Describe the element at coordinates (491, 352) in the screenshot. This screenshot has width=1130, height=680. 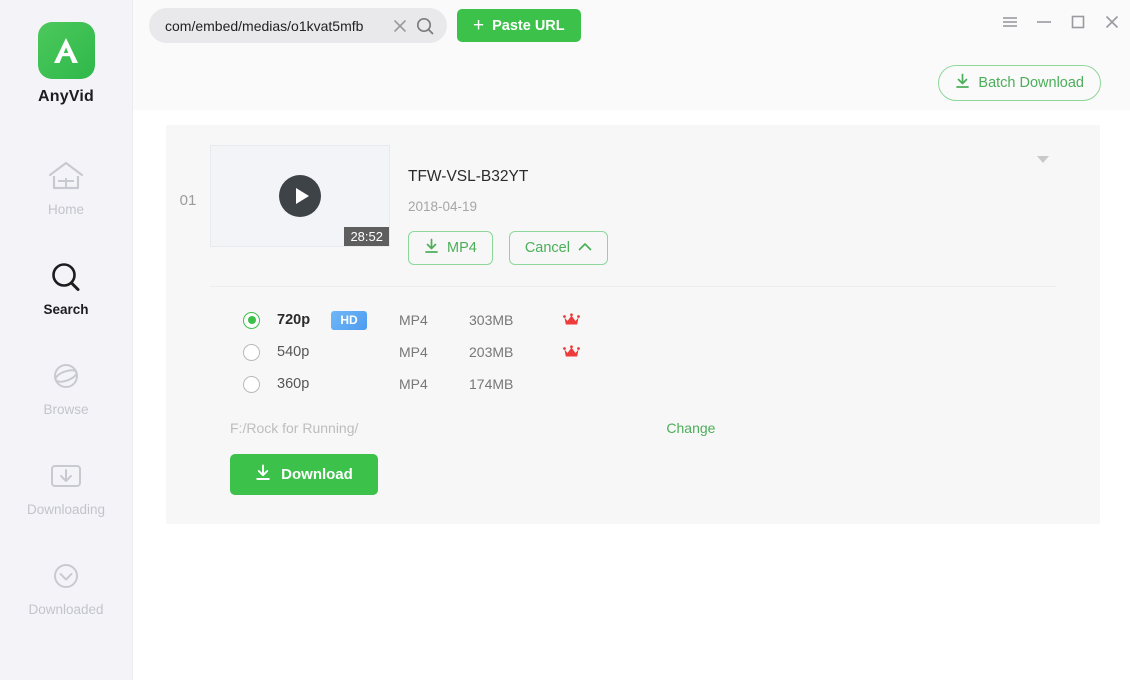
I see `quality-size: 203MB` at that location.